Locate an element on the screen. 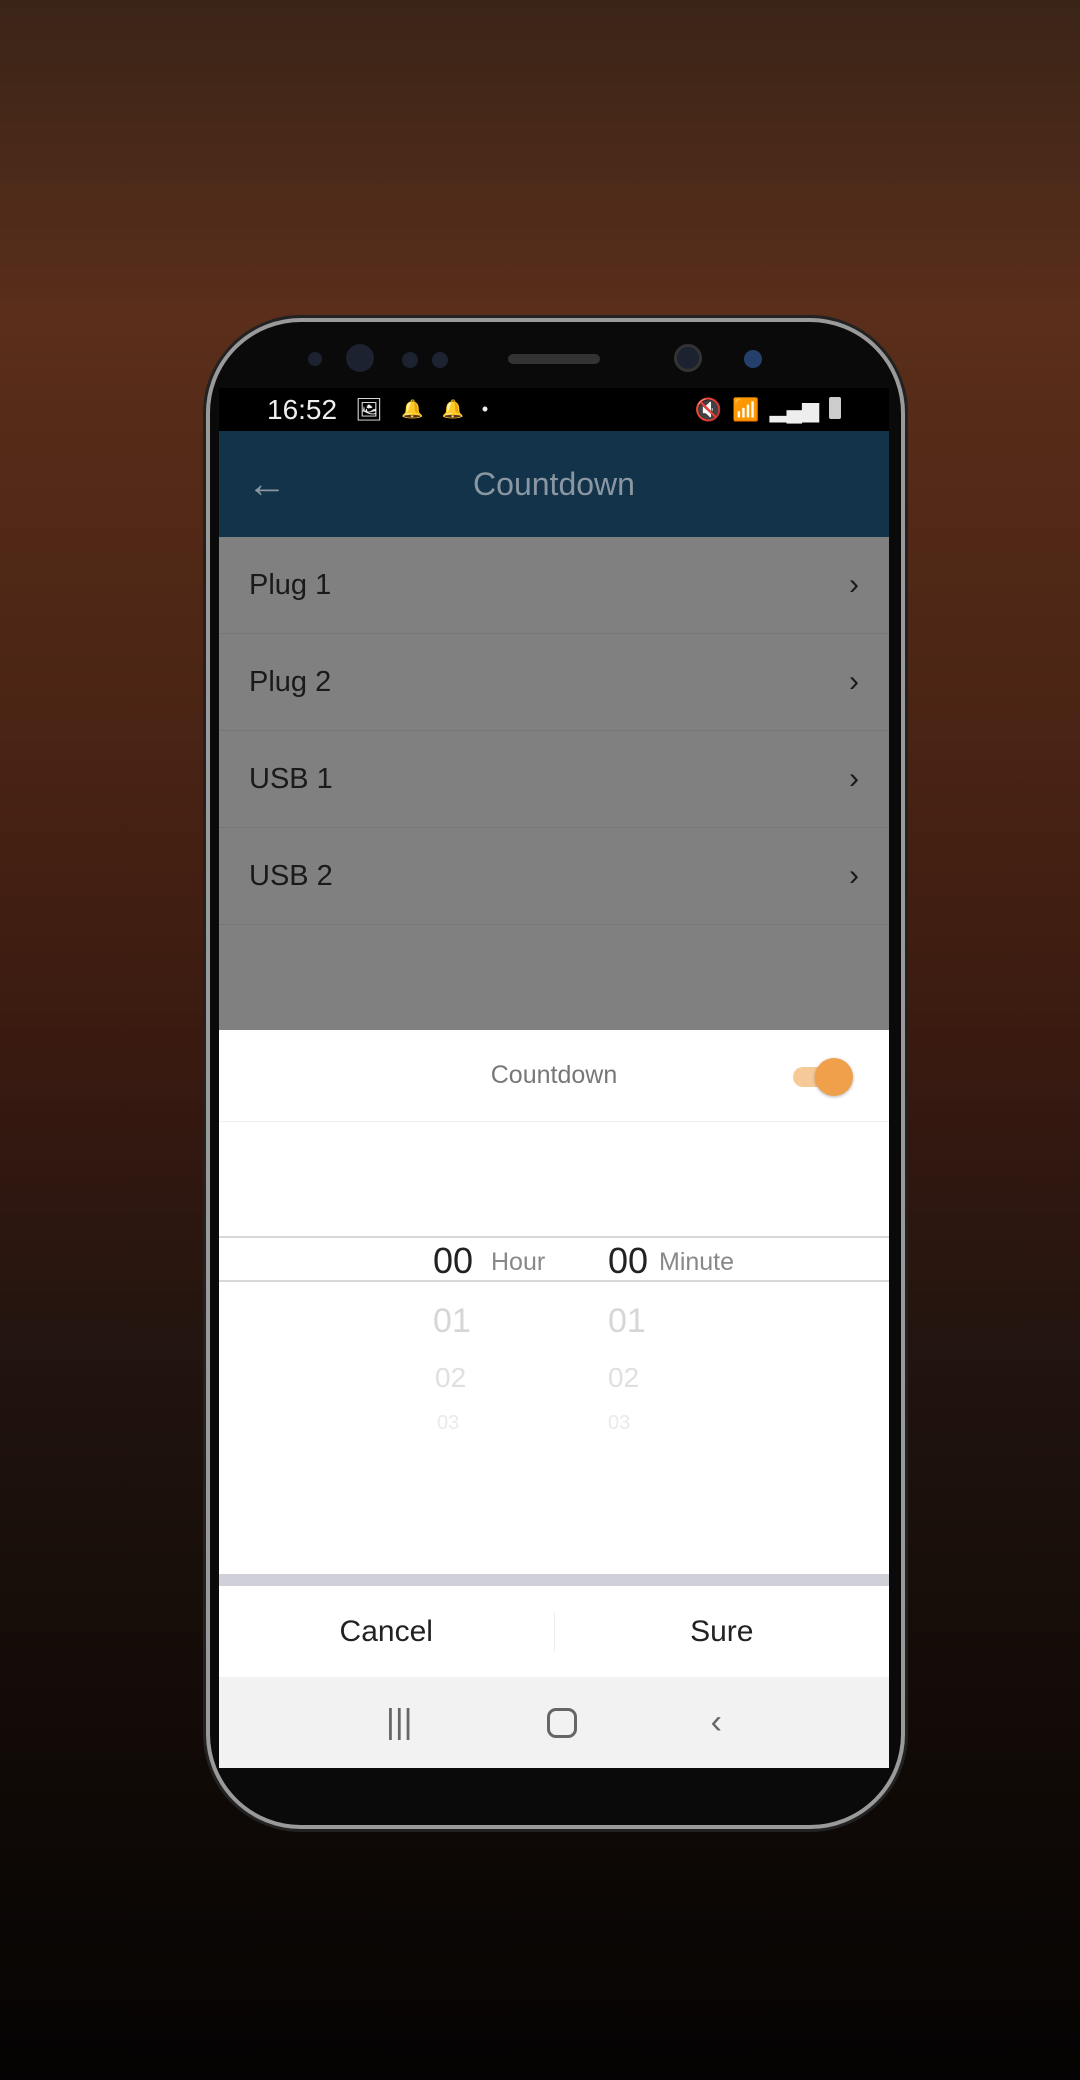 The height and width of the screenshot is (2080, 1080). minute-option: 03 is located at coordinates (619, 1423).